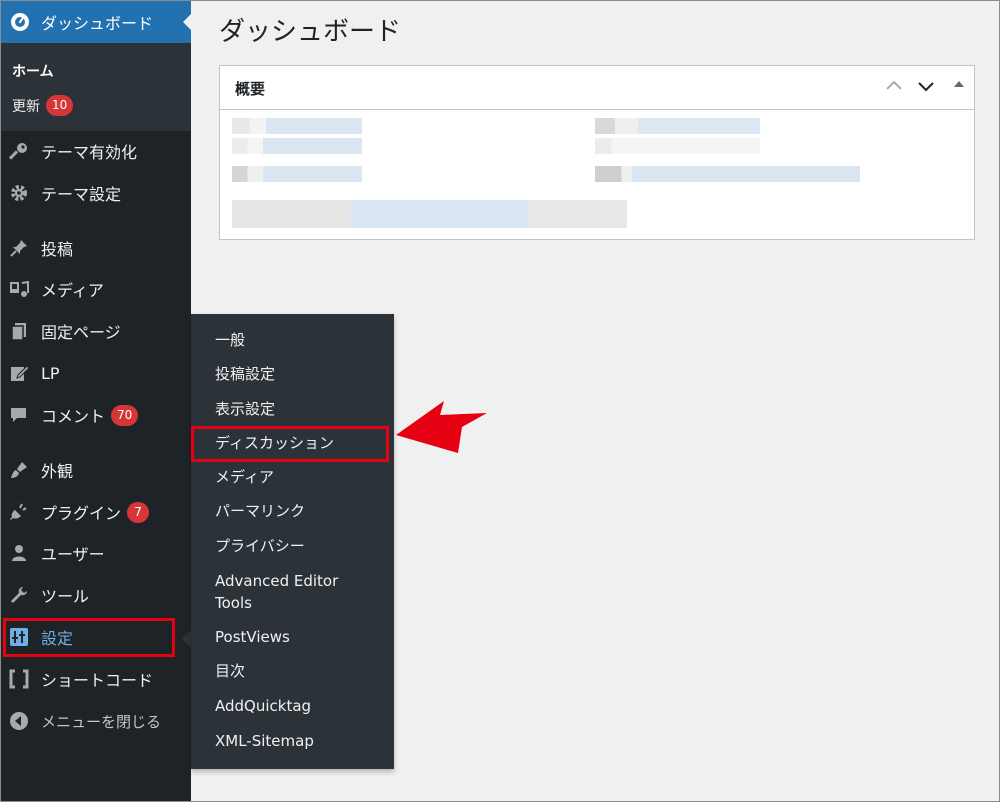 Image resolution: width=1000 pixels, height=802 pixels. Describe the element at coordinates (57, 471) in the screenshot. I see `menu-label: 外観` at that location.